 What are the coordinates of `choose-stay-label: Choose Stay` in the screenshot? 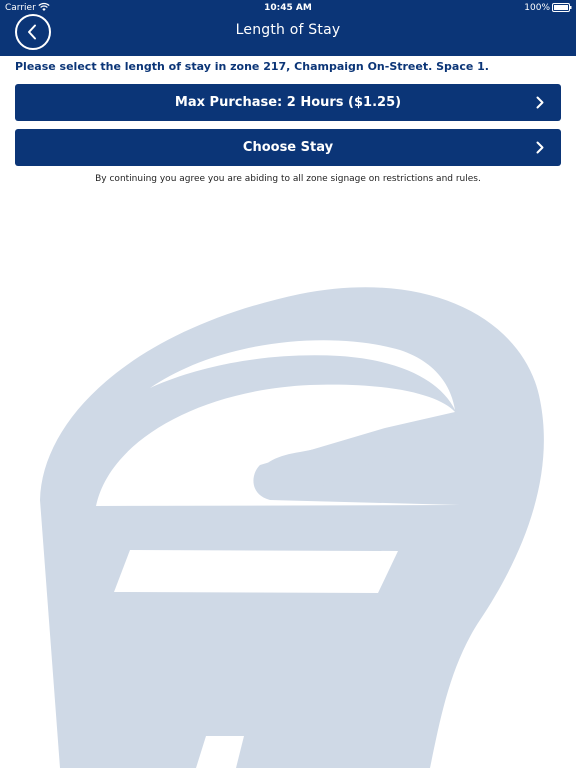 It's located at (288, 147).